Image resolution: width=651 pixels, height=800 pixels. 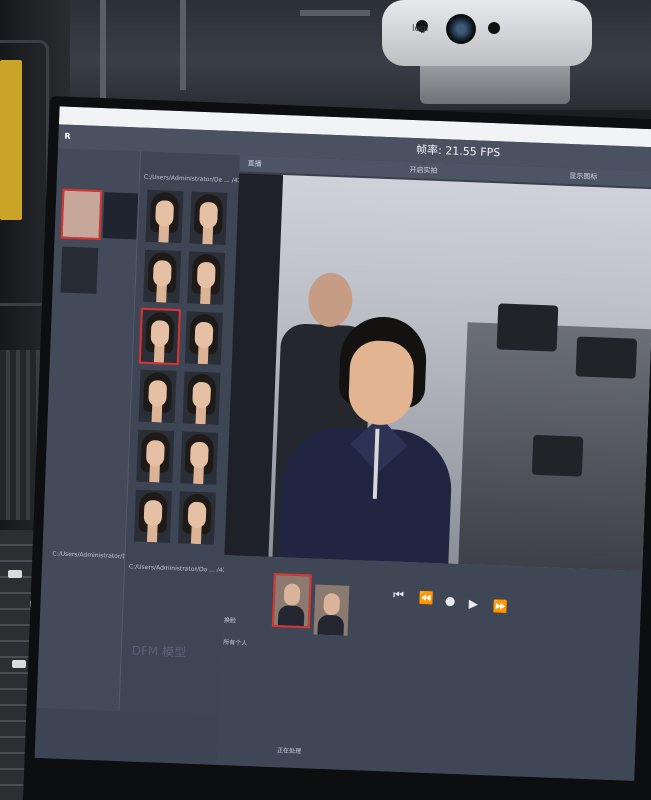 What do you see at coordinates (330, 300) in the screenshot?
I see `background-man-head` at bounding box center [330, 300].